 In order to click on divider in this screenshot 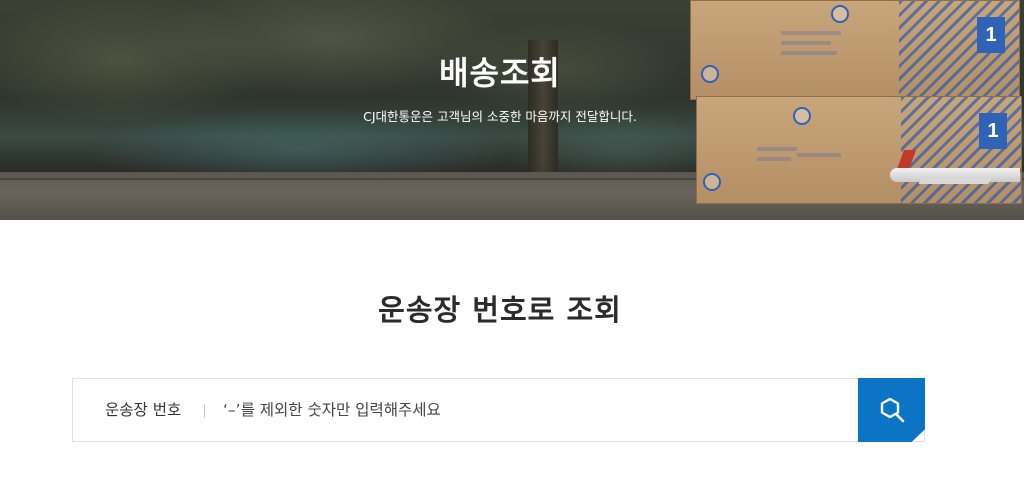, I will do `click(204, 411)`.